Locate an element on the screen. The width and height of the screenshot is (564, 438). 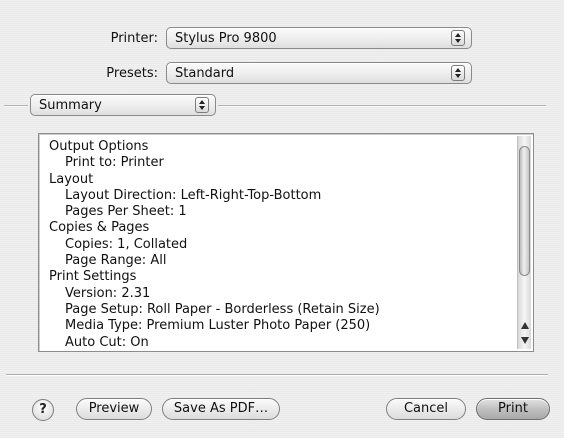
summary-section-heading: Copies & Pages is located at coordinates (99, 228).